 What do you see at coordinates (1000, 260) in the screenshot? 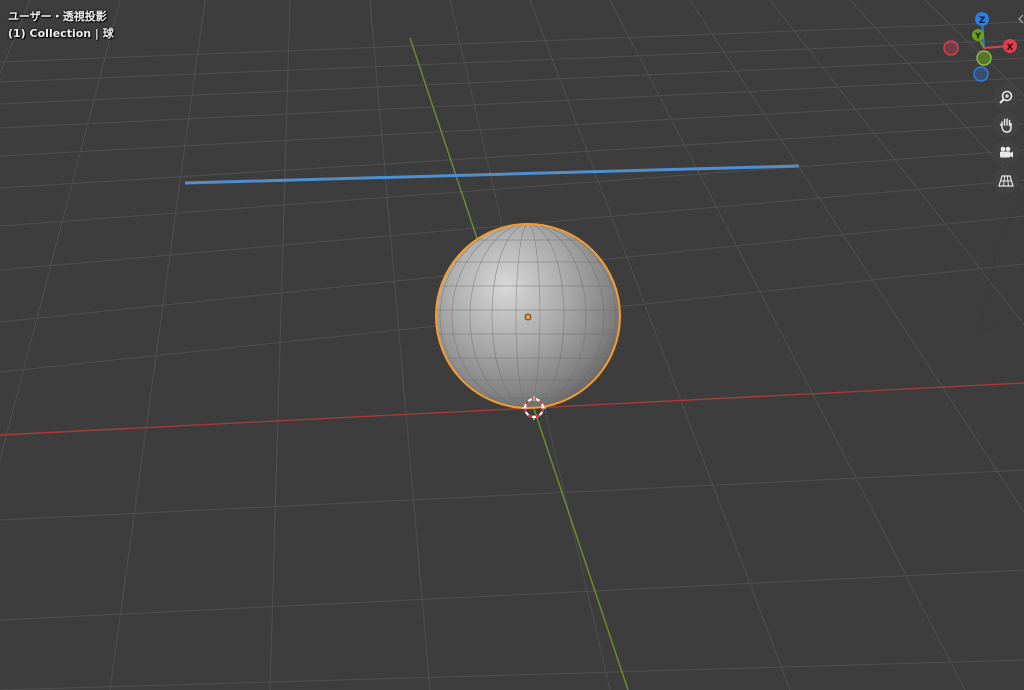
I see `object-edge-right` at bounding box center [1000, 260].